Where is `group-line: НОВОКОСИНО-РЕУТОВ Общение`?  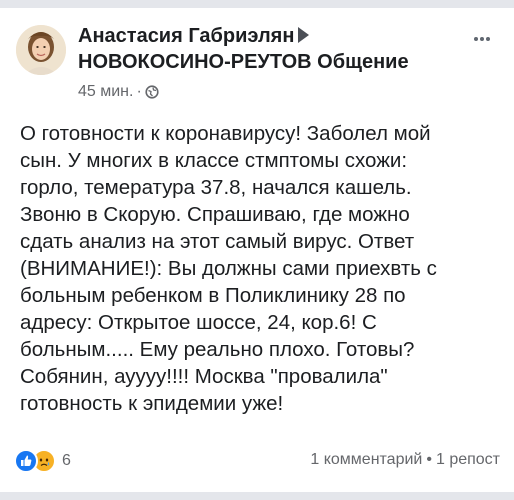 group-line: НОВОКОСИНО-РЕУТОВ Общение is located at coordinates (268, 62).